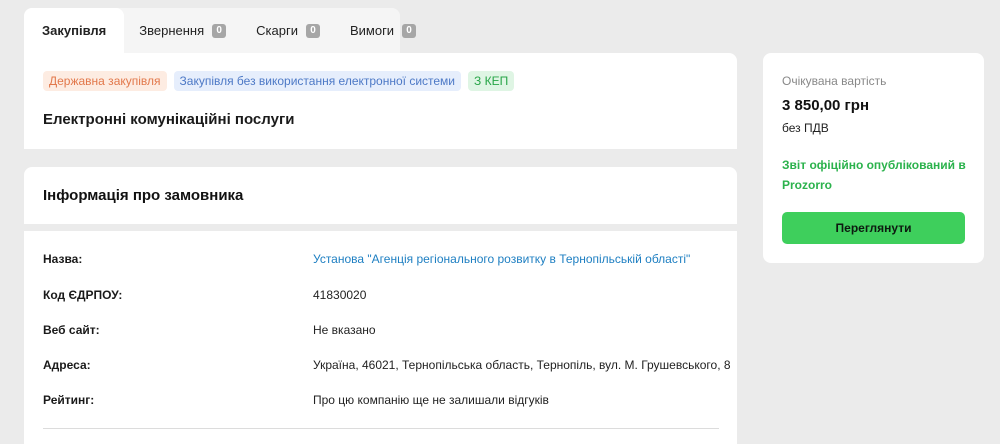 The image size is (1000, 444). What do you see at coordinates (83, 295) in the screenshot?
I see `info-label: Код ЄДРПОУ:` at bounding box center [83, 295].